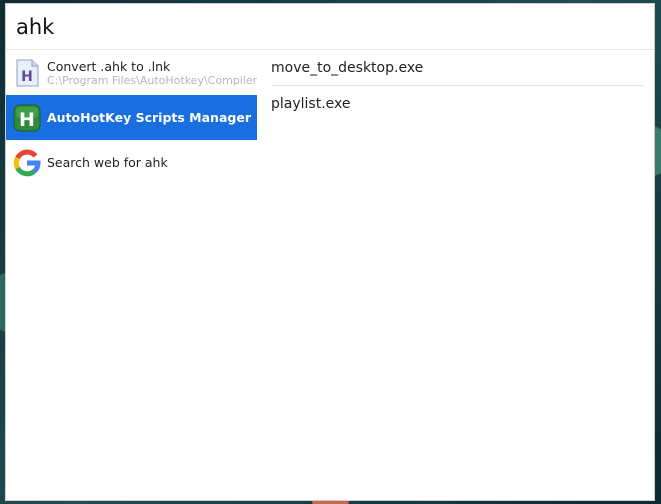 The height and width of the screenshot is (504, 661). I want to click on google-icon, so click(27, 163).